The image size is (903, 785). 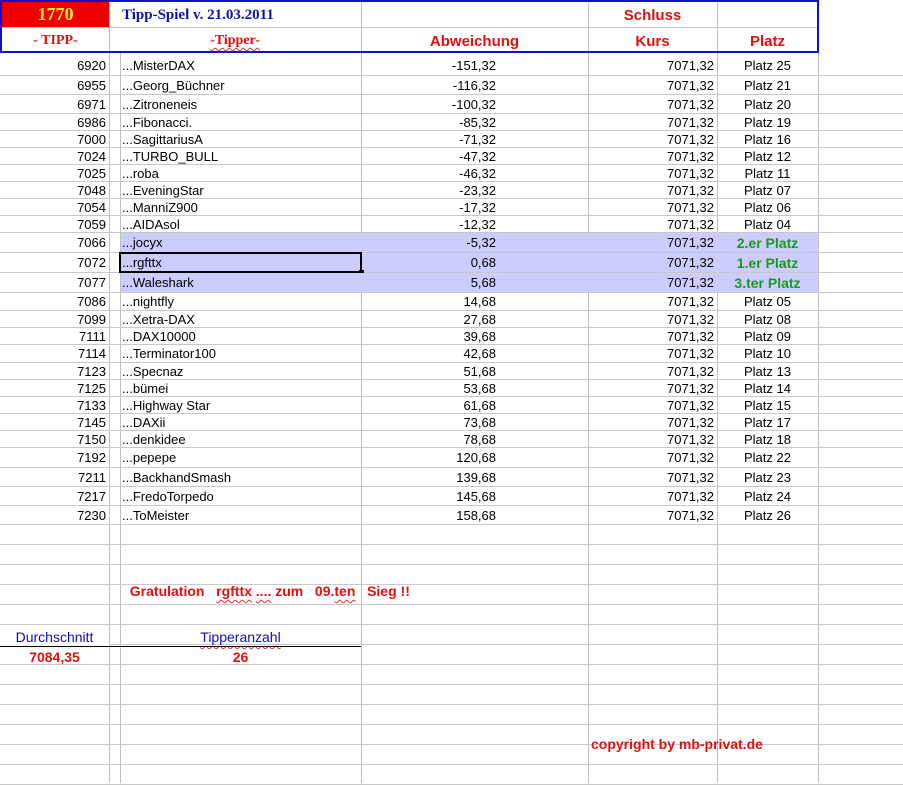 I want to click on abweichung-cell: -23,32, so click(x=474, y=190).